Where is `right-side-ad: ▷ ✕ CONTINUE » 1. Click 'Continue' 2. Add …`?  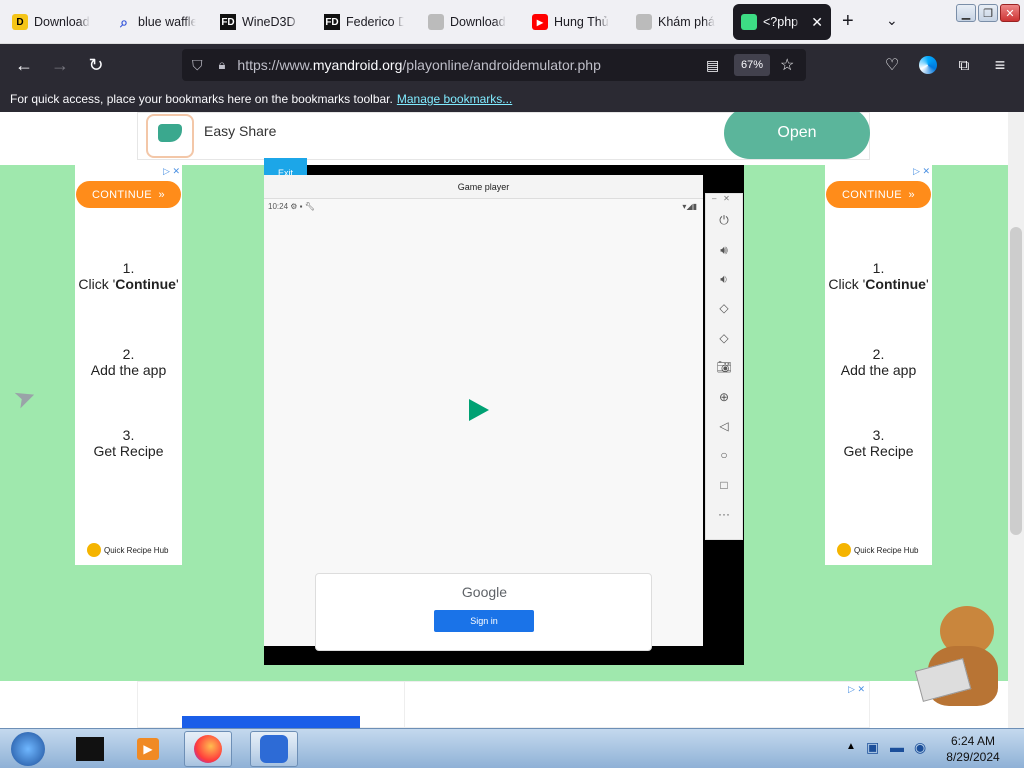
right-side-ad: ▷ ✕ CONTINUE » 1. Click 'Continue' 2. Add … is located at coordinates (878, 365).